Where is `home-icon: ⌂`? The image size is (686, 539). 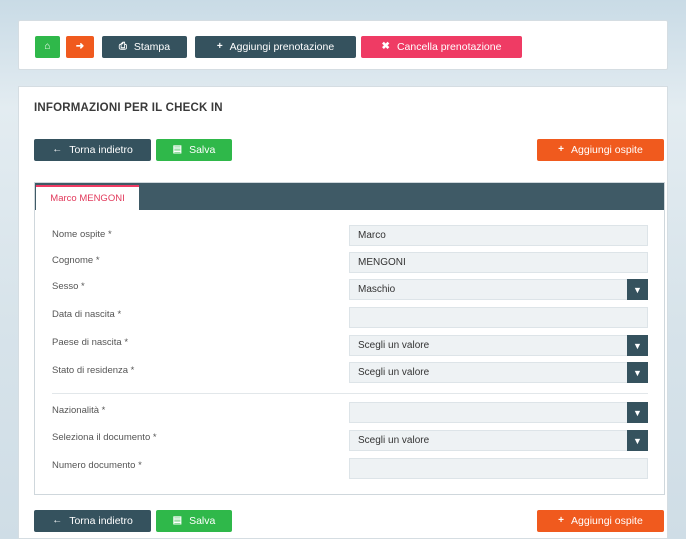
home-icon: ⌂ is located at coordinates (47, 46).